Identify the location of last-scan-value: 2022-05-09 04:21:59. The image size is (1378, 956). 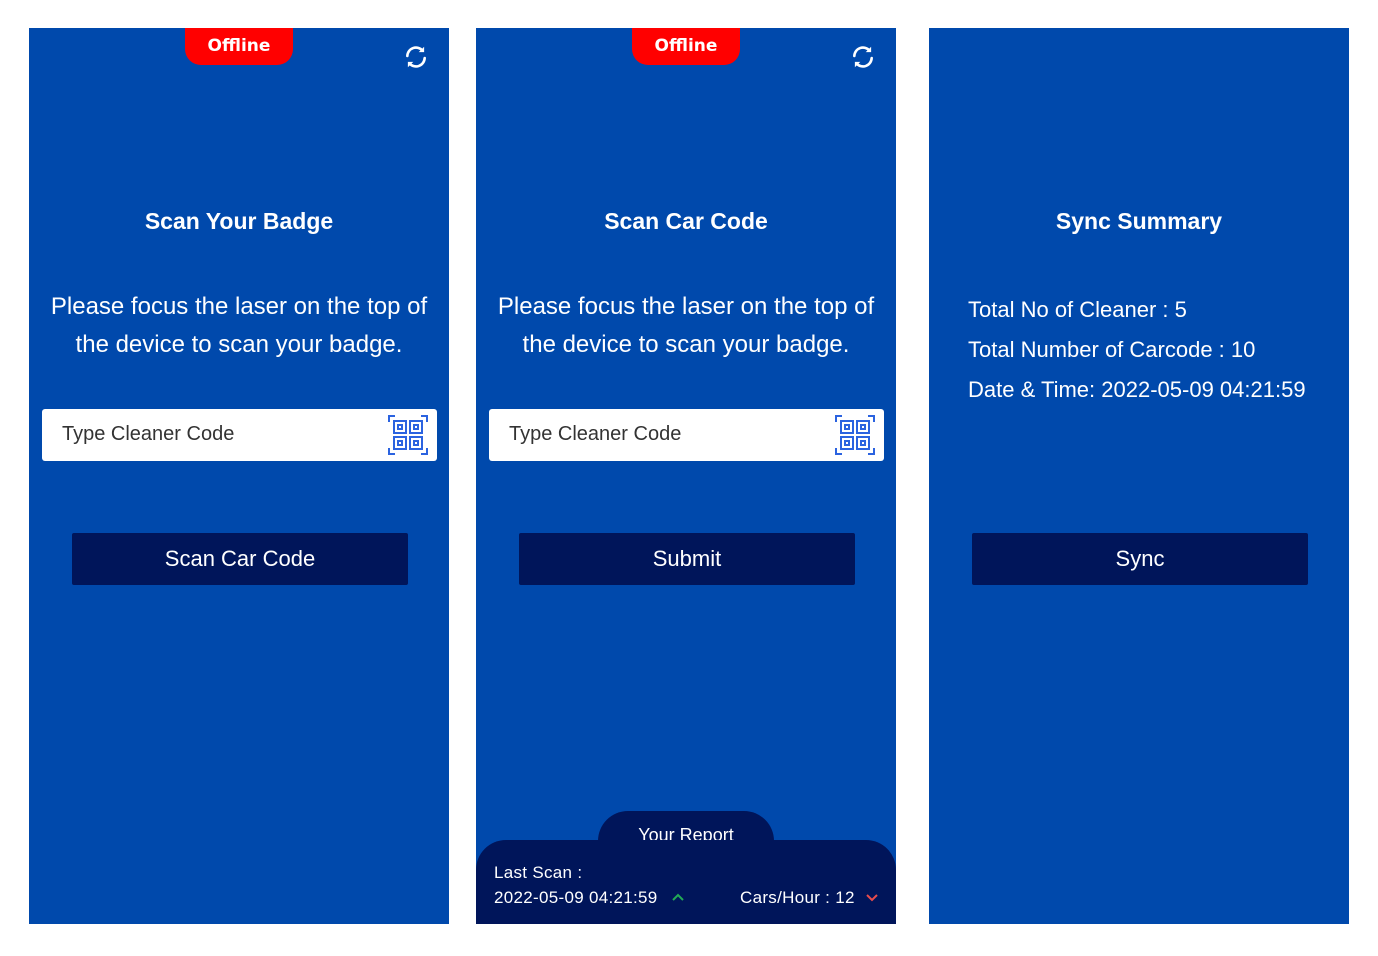
(576, 897).